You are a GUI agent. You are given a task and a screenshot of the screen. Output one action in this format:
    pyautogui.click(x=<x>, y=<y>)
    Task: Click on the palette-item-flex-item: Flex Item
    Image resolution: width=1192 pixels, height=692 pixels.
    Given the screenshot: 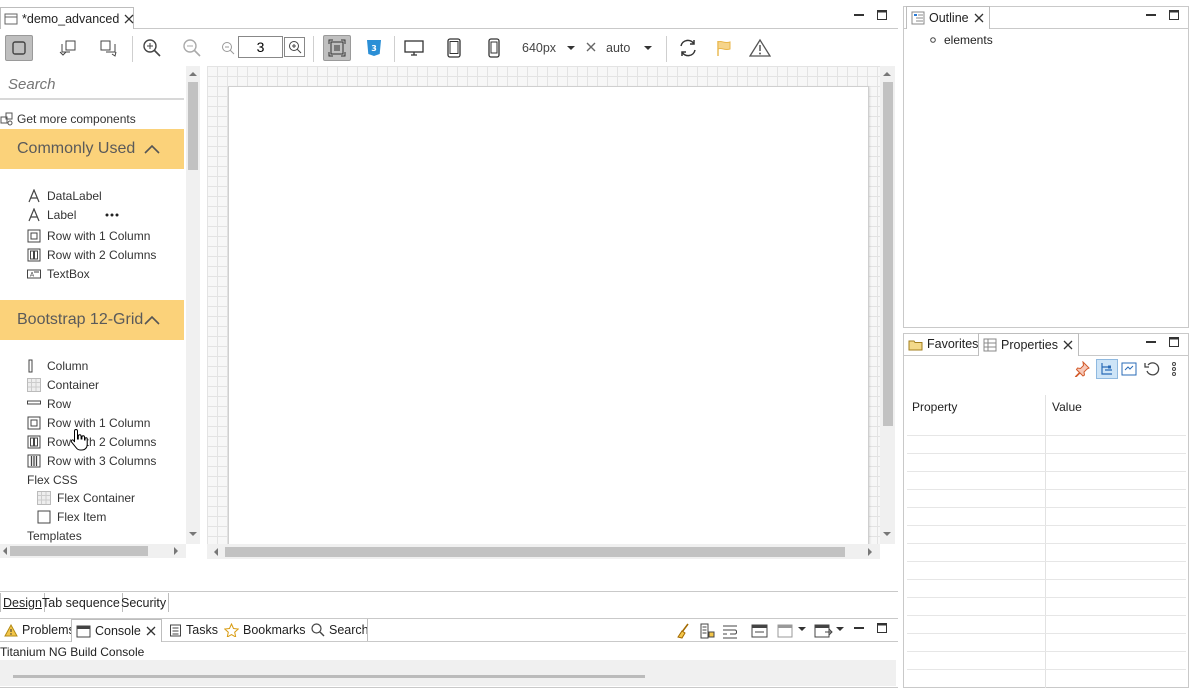 What is the action you would take?
    pyautogui.click(x=71, y=516)
    